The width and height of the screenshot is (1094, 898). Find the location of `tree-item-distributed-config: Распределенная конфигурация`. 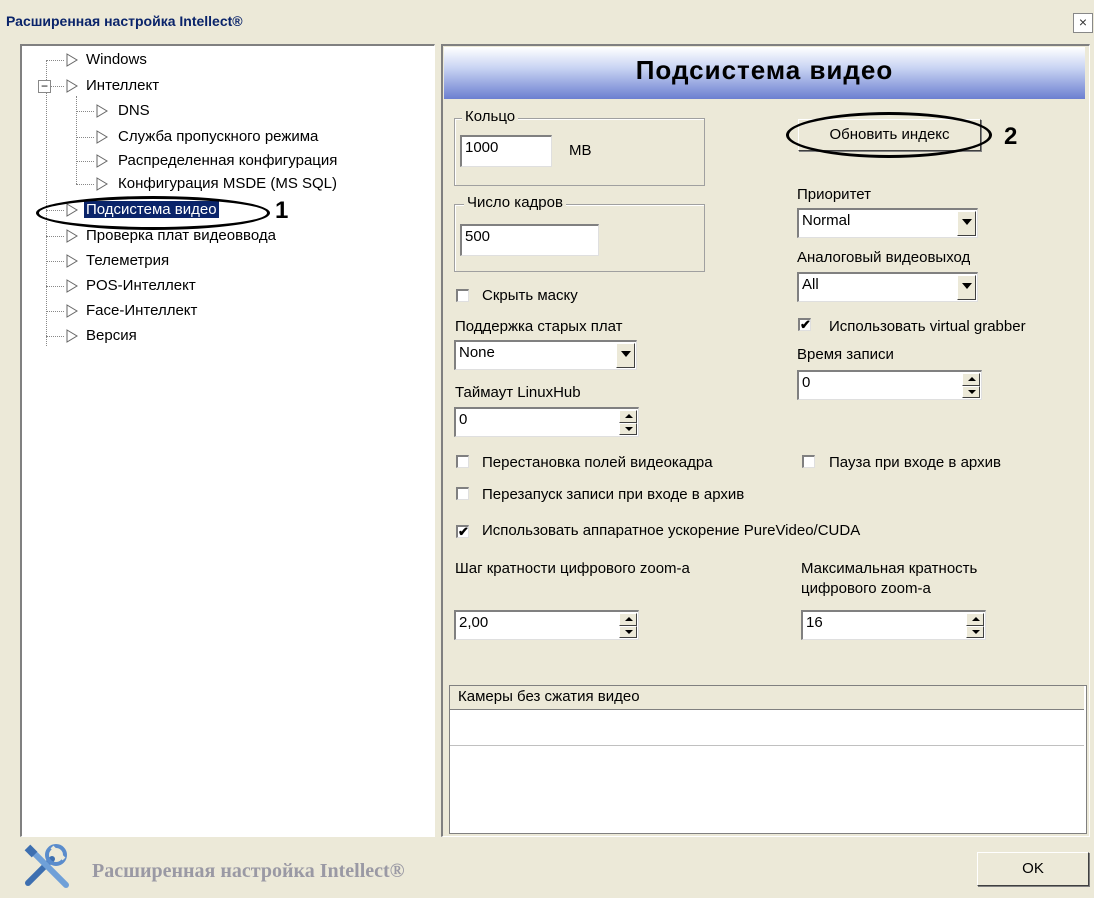

tree-item-distributed-config: Распределенная конфигурация is located at coordinates (227, 160).